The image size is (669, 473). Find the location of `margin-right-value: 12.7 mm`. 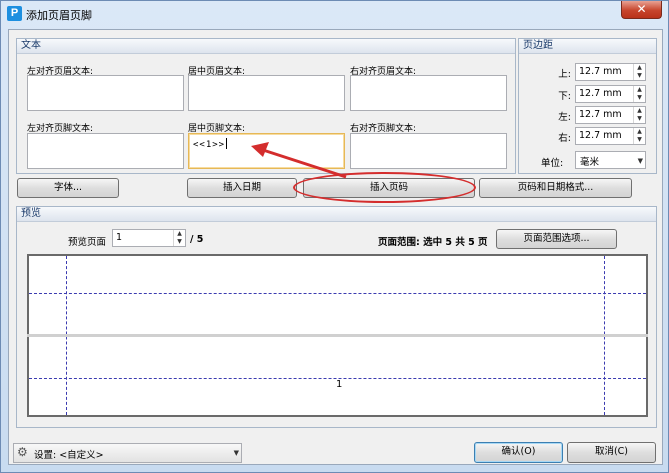

margin-right-value: 12.7 mm is located at coordinates (600, 135).